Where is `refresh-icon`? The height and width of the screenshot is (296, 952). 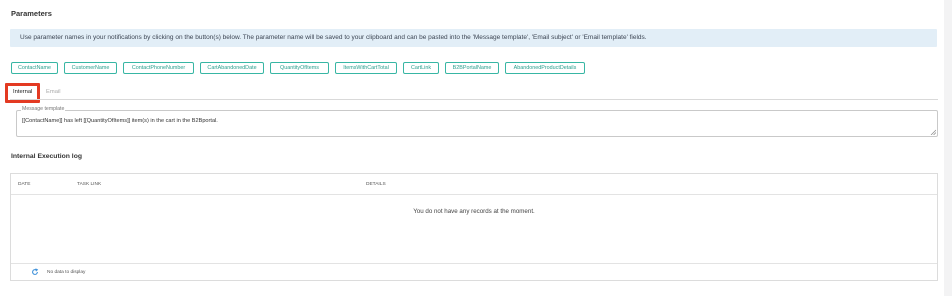 refresh-icon is located at coordinates (35, 272).